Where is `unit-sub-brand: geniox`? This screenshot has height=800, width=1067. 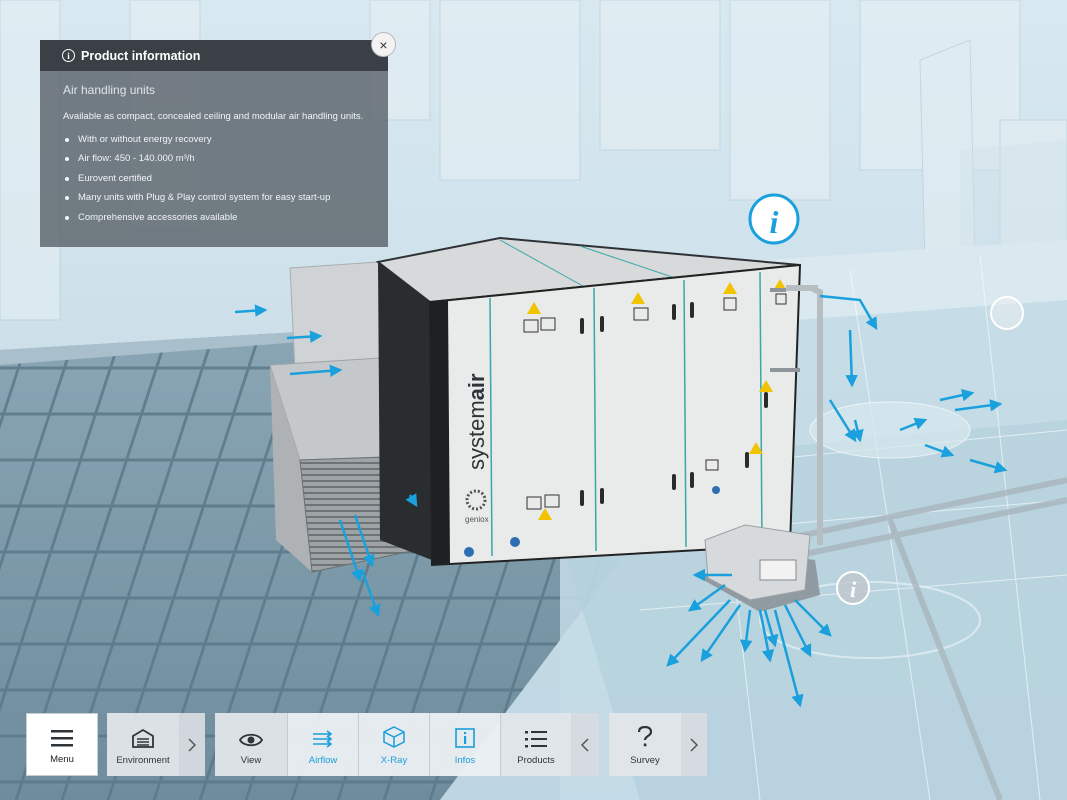
unit-sub-brand: geniox is located at coordinates (477, 519).